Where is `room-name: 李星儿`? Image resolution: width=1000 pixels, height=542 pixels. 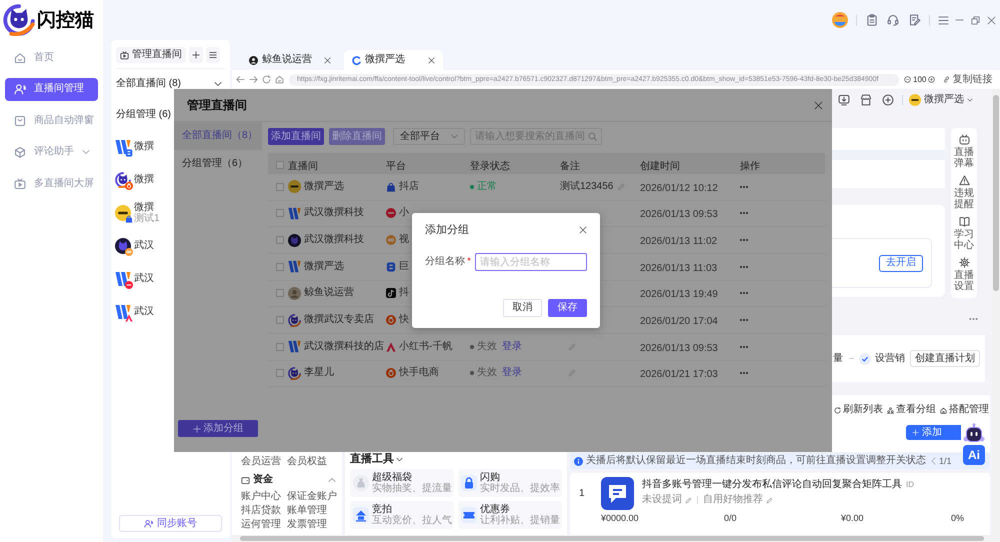
room-name: 李星儿 is located at coordinates (319, 373).